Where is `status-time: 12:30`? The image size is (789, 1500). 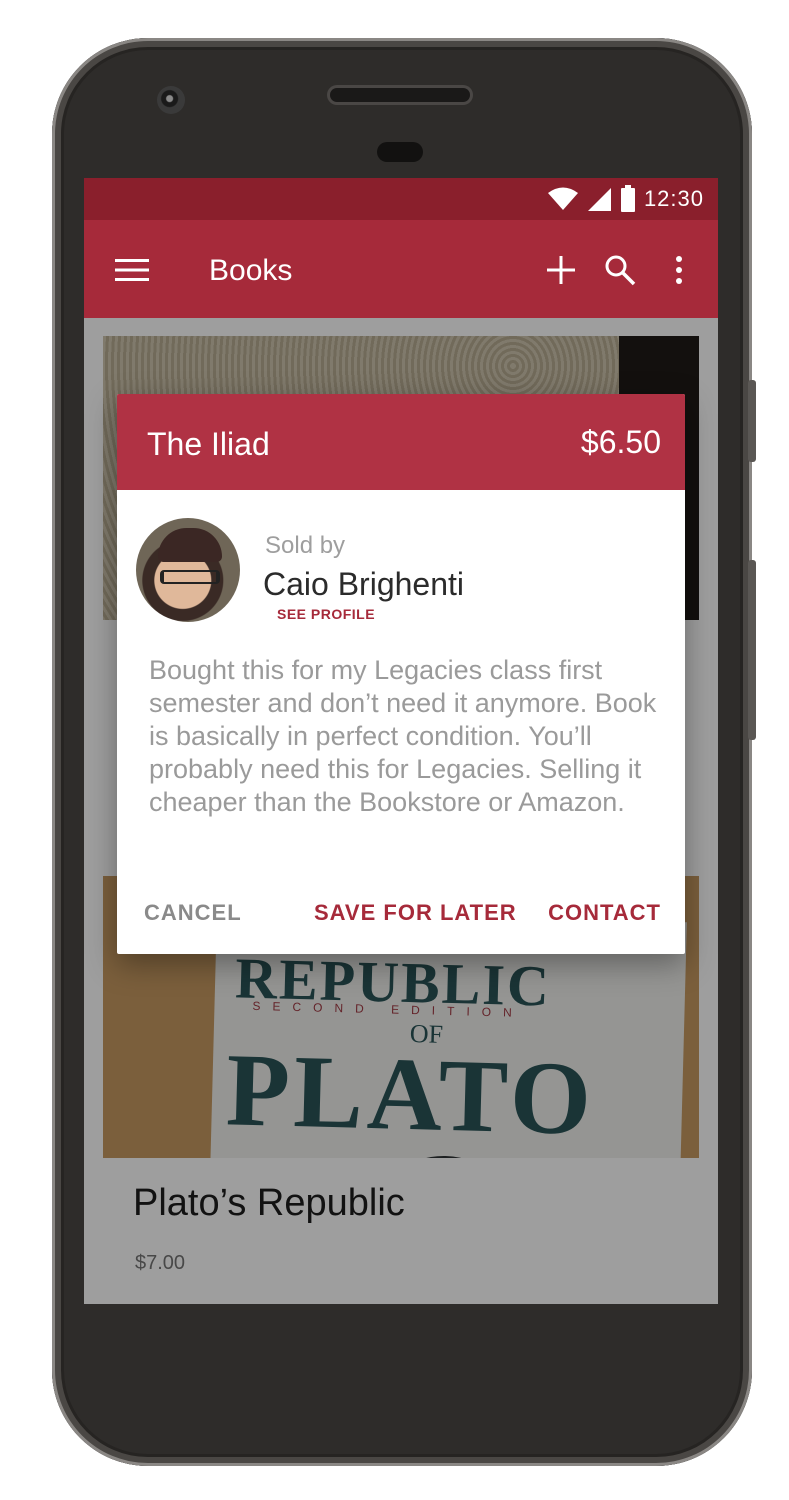 status-time: 12:30 is located at coordinates (673, 198).